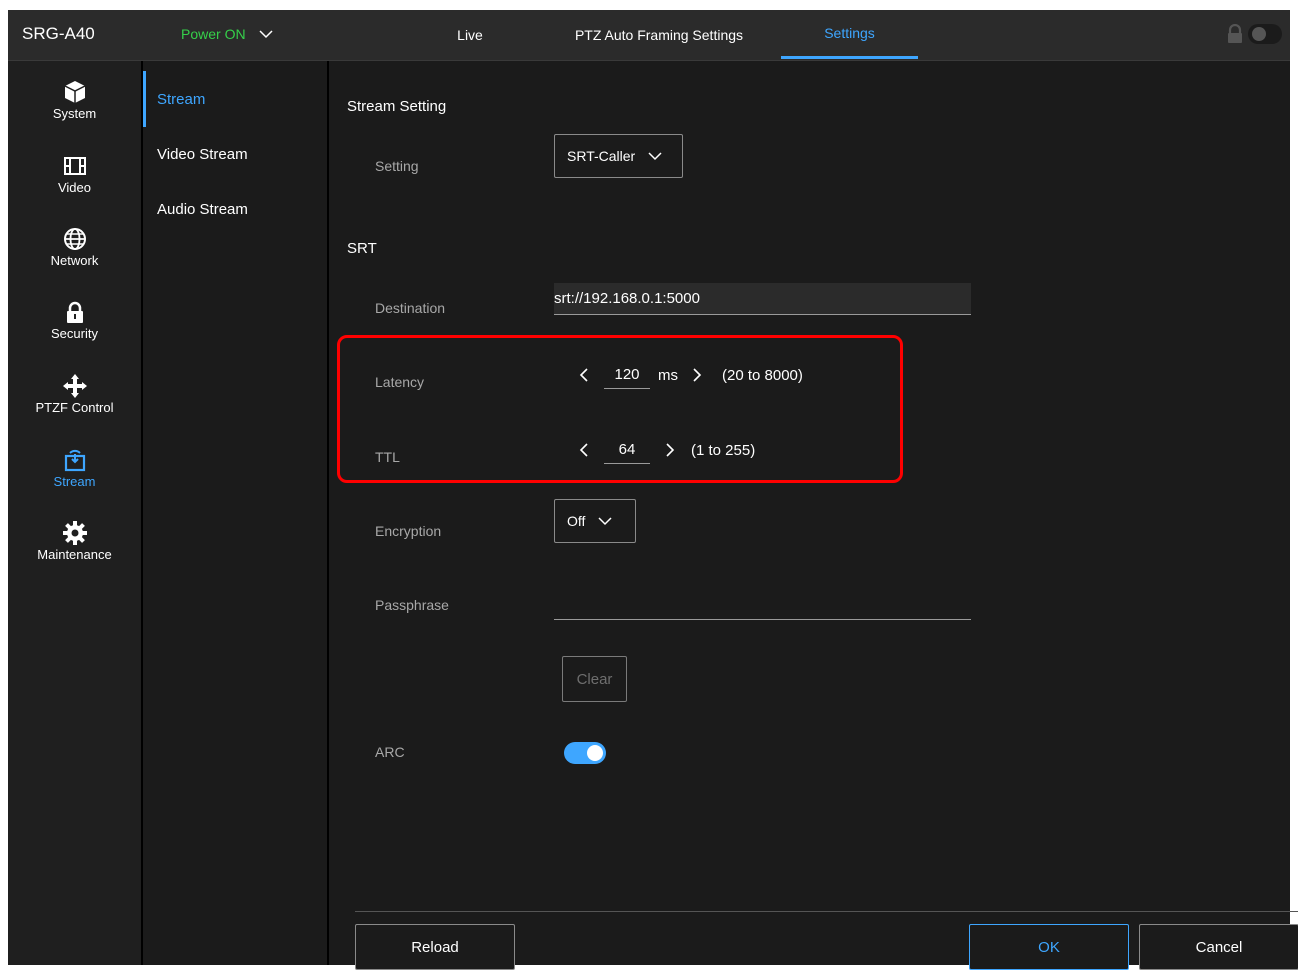 This screenshot has width=1298, height=970. Describe the element at coordinates (74, 113) in the screenshot. I see `nav-label: System` at that location.